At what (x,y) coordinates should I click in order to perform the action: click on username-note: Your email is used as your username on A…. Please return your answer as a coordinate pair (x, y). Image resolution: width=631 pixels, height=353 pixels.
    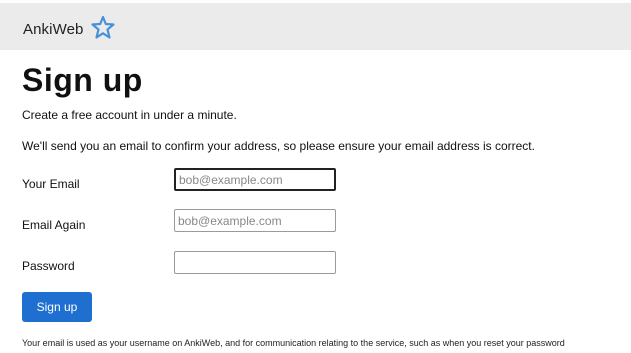
    Looking at the image, I should click on (293, 343).